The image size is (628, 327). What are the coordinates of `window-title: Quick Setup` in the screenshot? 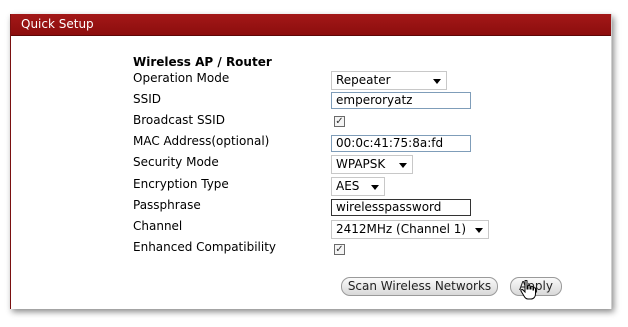 It's located at (57, 24).